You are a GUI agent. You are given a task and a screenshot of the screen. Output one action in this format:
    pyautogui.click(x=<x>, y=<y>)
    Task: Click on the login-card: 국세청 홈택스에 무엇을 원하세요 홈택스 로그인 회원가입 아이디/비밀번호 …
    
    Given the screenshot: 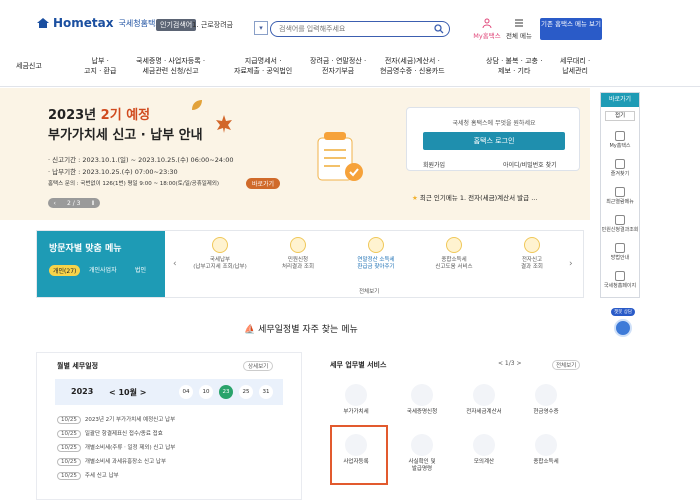 What is the action you would take?
    pyautogui.click(x=493, y=139)
    